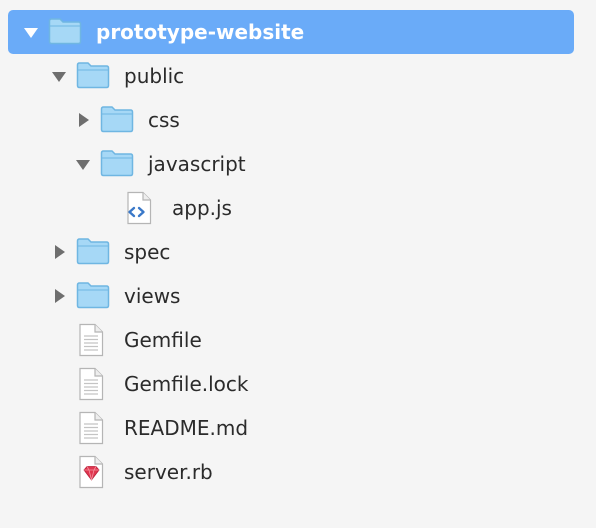  I want to click on tree-item-readme: README.md, so click(291, 428).